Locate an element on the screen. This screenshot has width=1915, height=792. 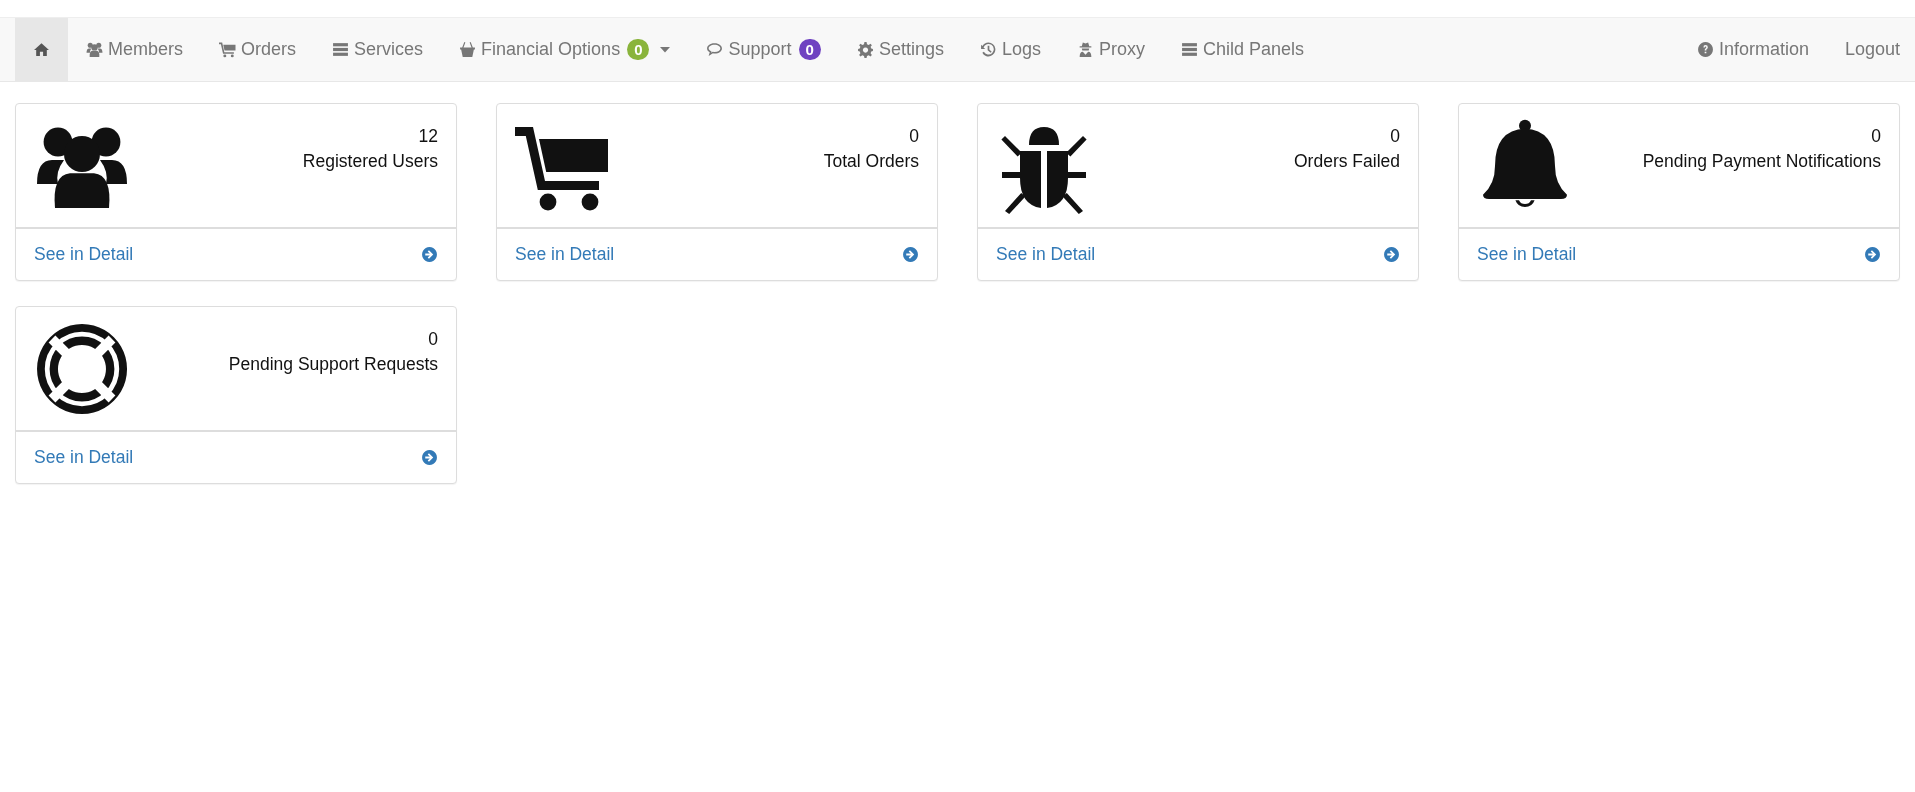
nav-tab: Orders is located at coordinates (258, 49).